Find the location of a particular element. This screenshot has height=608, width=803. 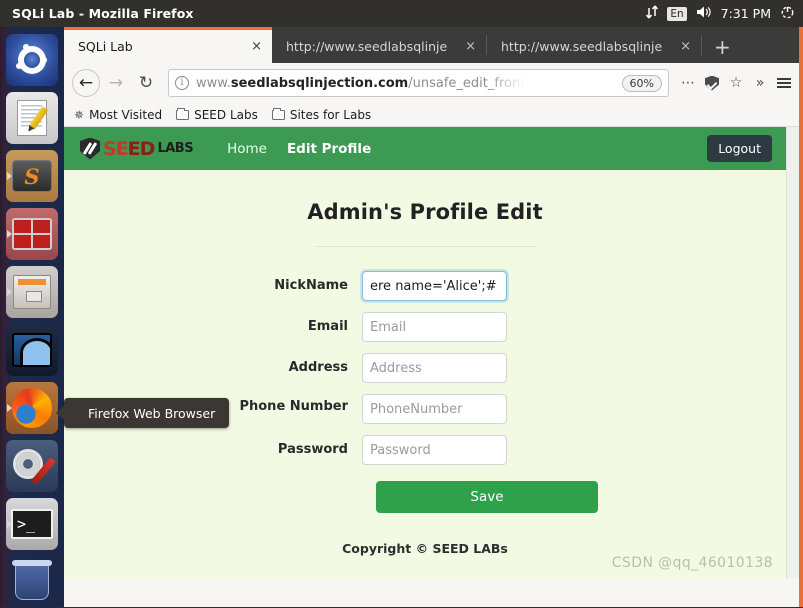

bookmark-label: Sites for Labs is located at coordinates (330, 114).